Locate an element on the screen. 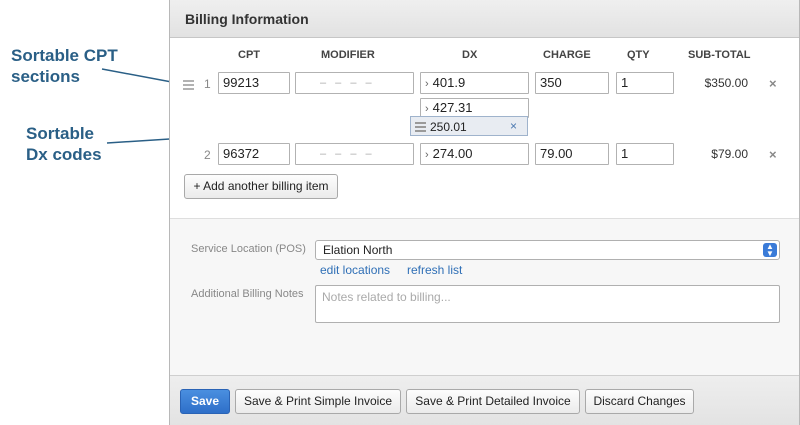  dx-value: 401.9 is located at coordinates (449, 82).